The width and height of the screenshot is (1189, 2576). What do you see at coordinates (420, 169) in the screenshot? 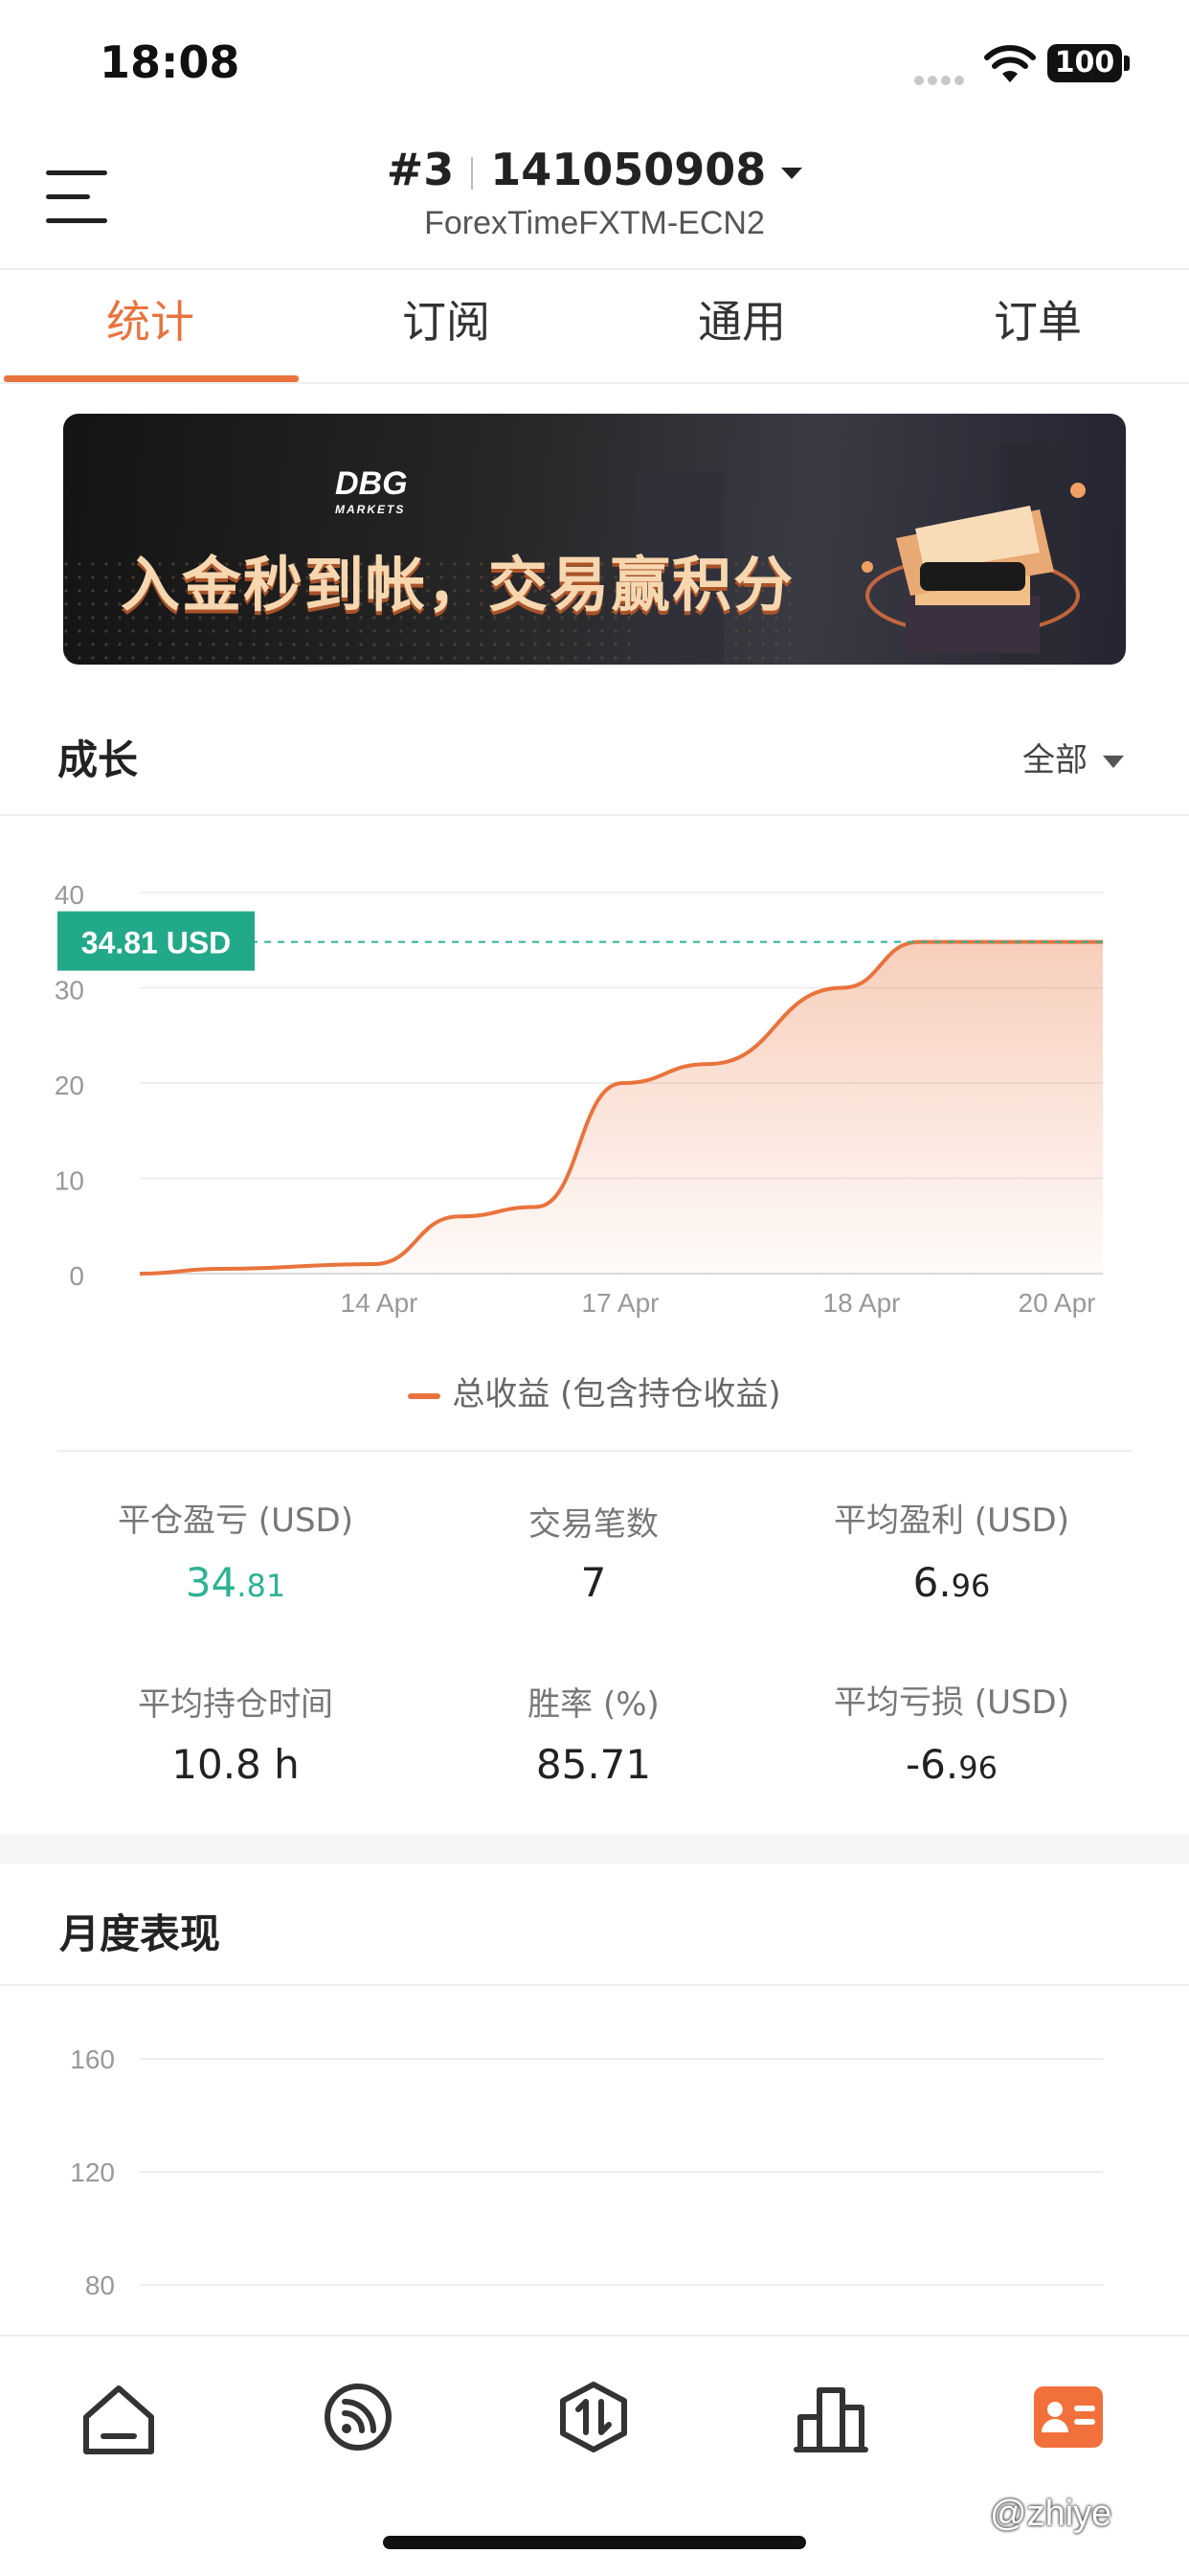
I see `account-index: #3` at bounding box center [420, 169].